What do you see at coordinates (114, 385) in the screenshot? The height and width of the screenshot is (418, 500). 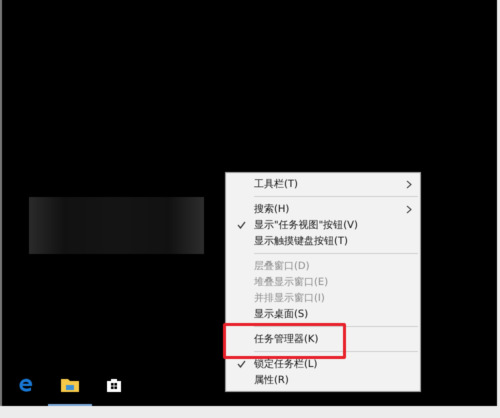 I see `store-bag-icon` at bounding box center [114, 385].